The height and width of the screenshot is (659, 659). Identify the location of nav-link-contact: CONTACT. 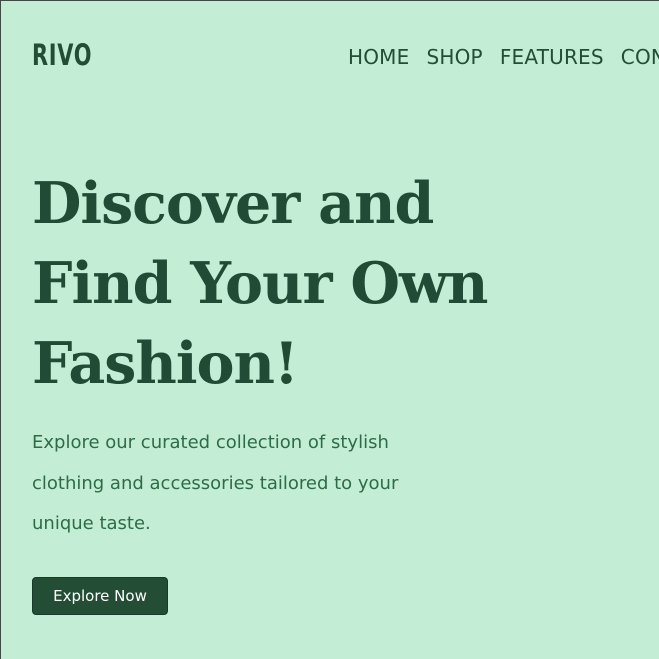
(640, 57).